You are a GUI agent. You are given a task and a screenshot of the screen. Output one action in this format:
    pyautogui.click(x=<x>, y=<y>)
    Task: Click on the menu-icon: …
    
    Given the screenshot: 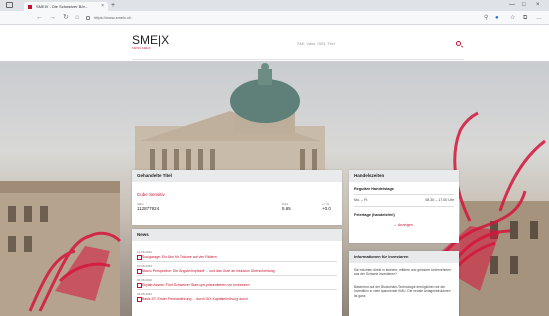 What is the action you would take?
    pyautogui.click(x=539, y=18)
    